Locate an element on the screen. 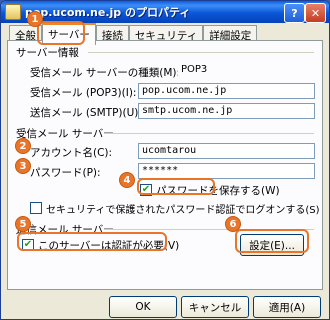 This screenshot has height=320, width=330. annotation-badge-1: 1 is located at coordinates (35, 19).